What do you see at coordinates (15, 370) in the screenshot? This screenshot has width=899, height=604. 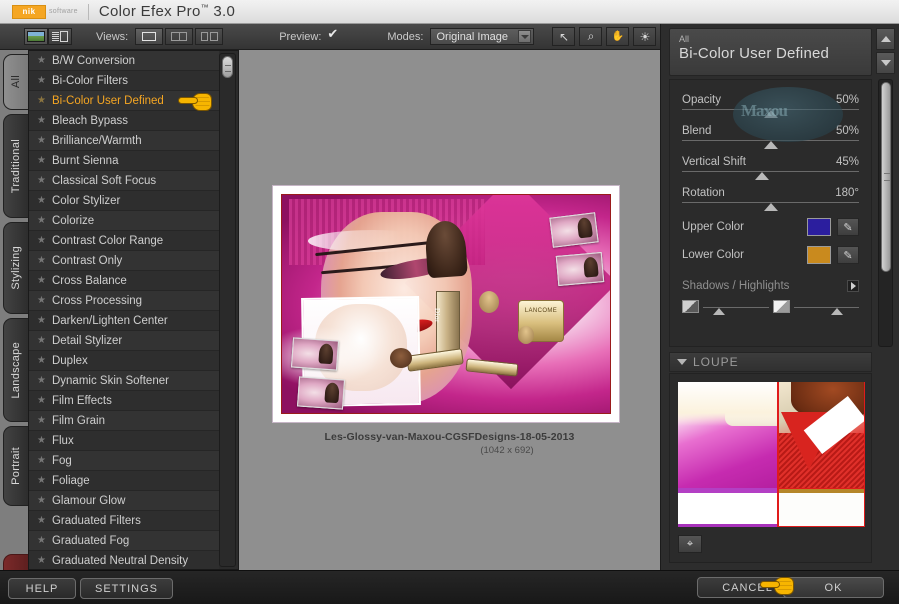 I see `rail-tab-landscape: Landscape` at bounding box center [15, 370].